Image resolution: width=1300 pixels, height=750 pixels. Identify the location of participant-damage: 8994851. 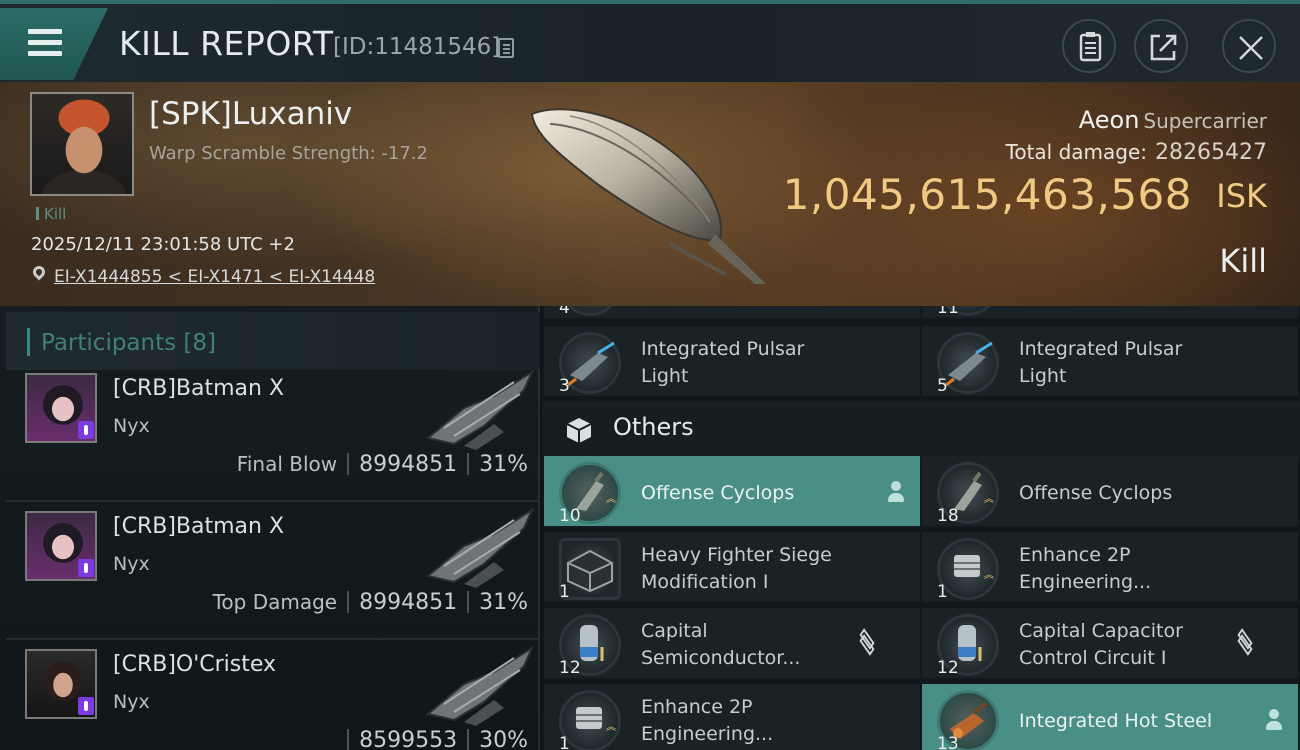
(408, 602).